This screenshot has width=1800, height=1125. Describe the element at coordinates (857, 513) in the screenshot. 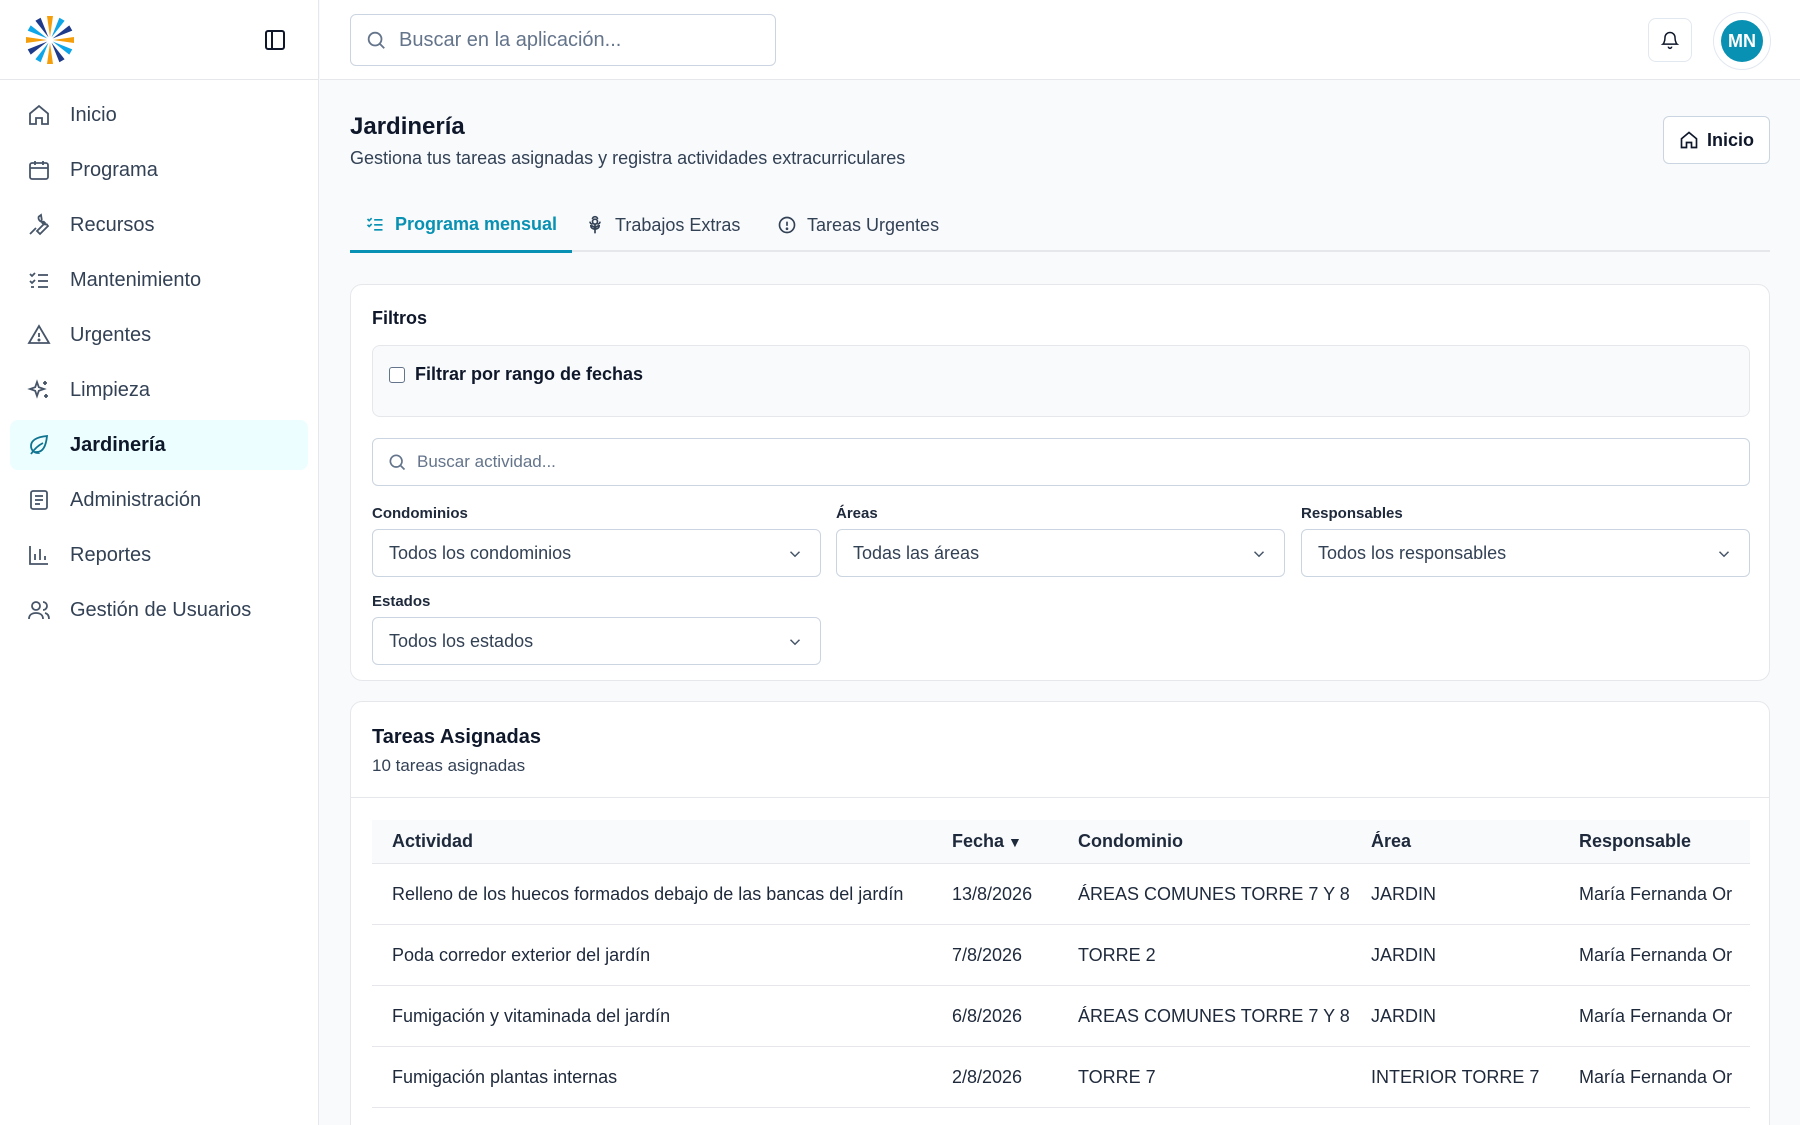

I see `areas-label: Áreas` at that location.